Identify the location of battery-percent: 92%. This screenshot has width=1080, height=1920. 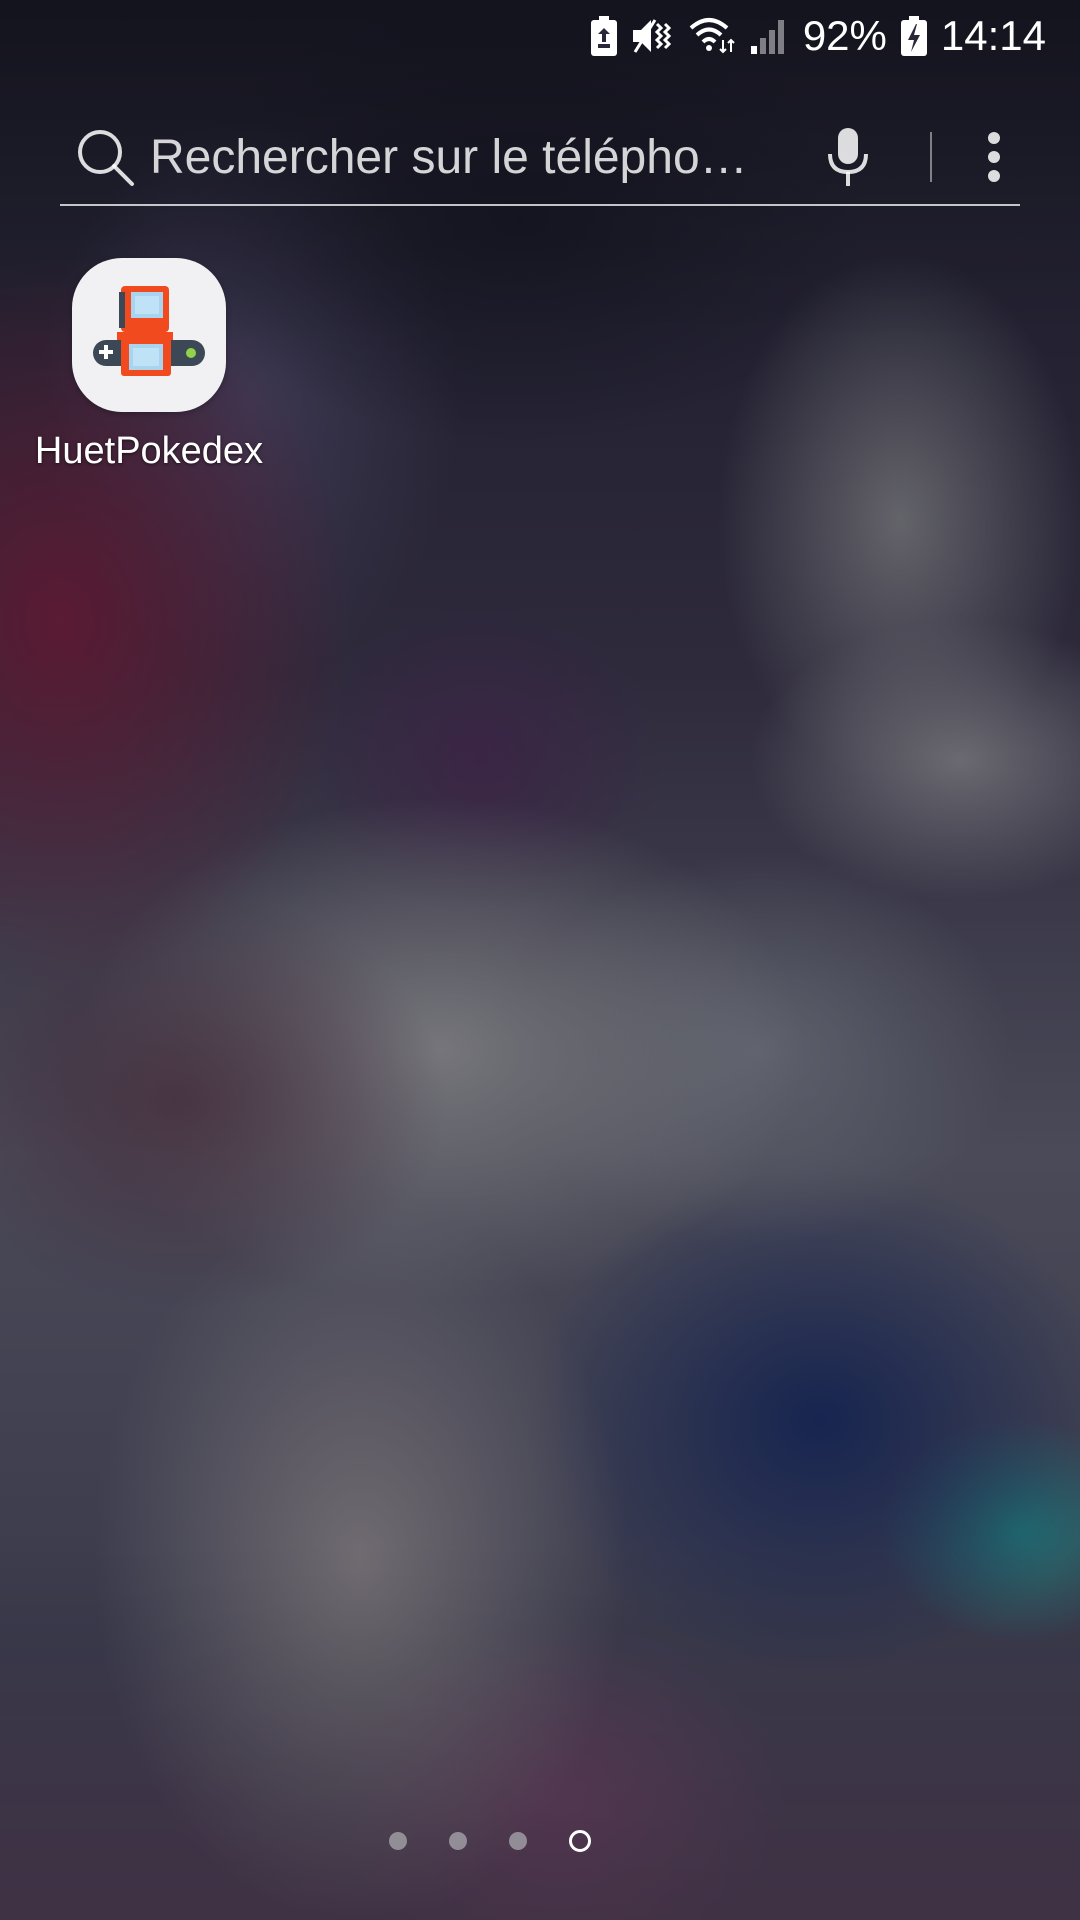
(844, 35).